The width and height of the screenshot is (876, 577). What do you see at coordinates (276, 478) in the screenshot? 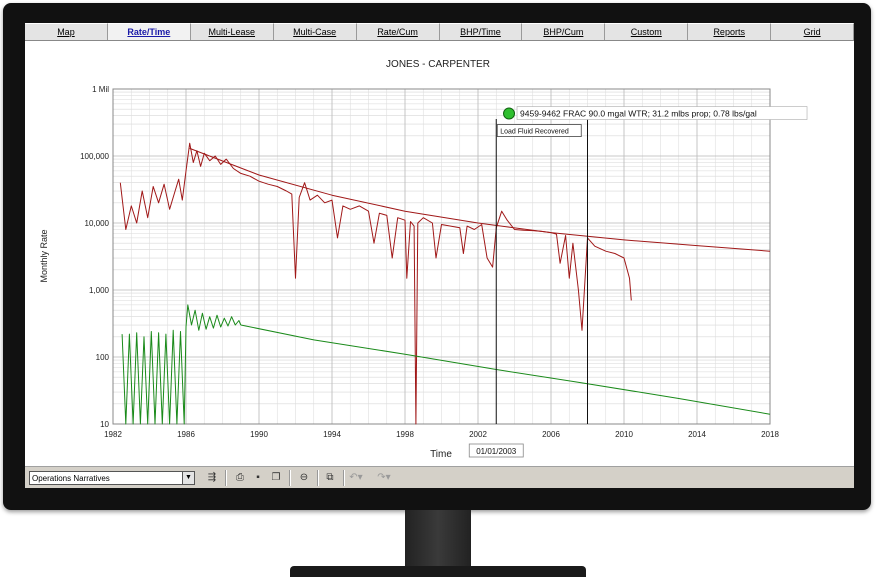
I see `copy-icon: ❐` at bounding box center [276, 478].